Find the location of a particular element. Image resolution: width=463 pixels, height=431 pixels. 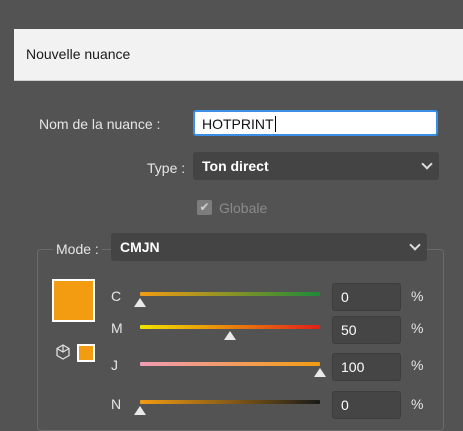

global-label: Globale is located at coordinates (243, 208).